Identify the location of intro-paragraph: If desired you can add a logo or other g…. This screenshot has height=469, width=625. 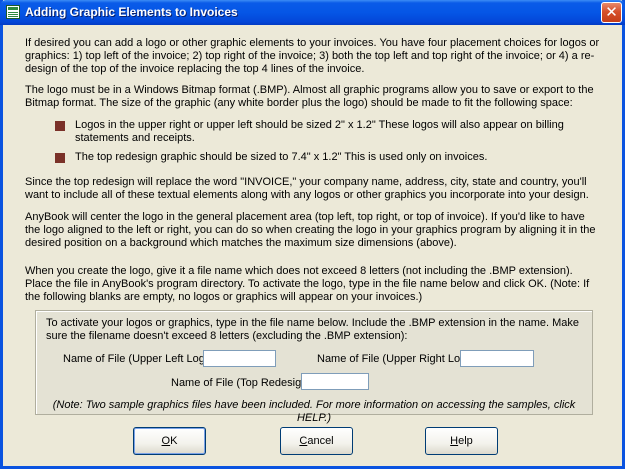
(312, 56).